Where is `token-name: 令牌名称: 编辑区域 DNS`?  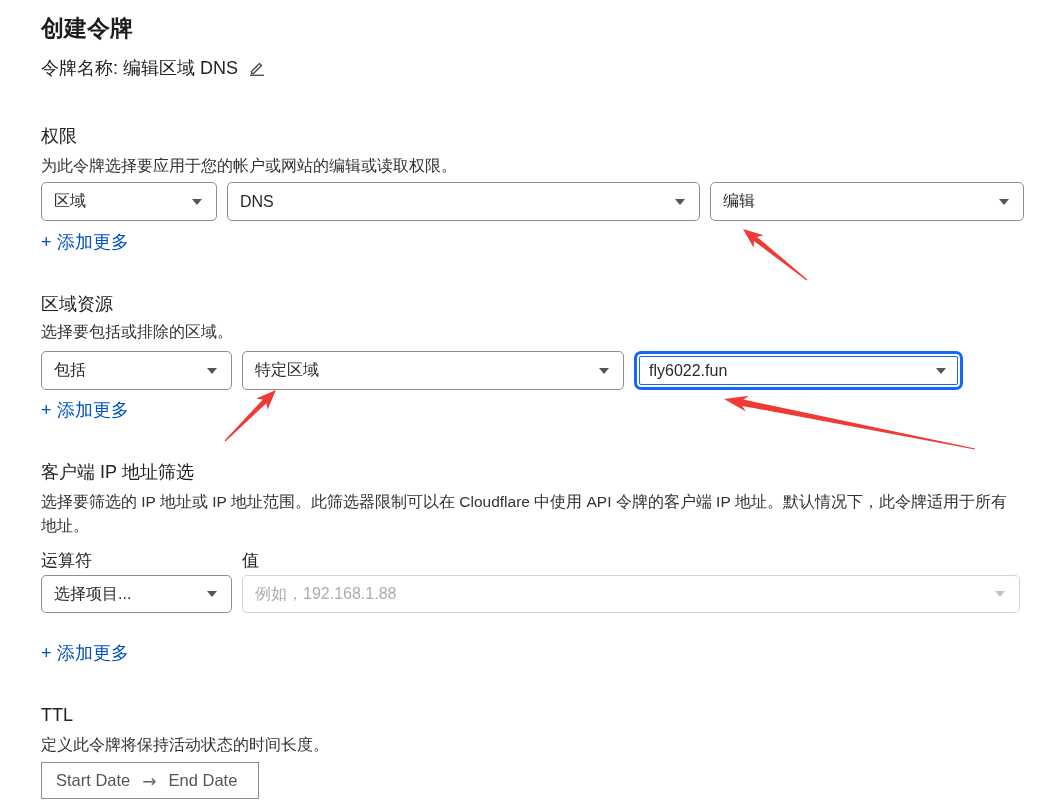
token-name: 令牌名称: 编辑区域 DNS is located at coordinates (139, 68).